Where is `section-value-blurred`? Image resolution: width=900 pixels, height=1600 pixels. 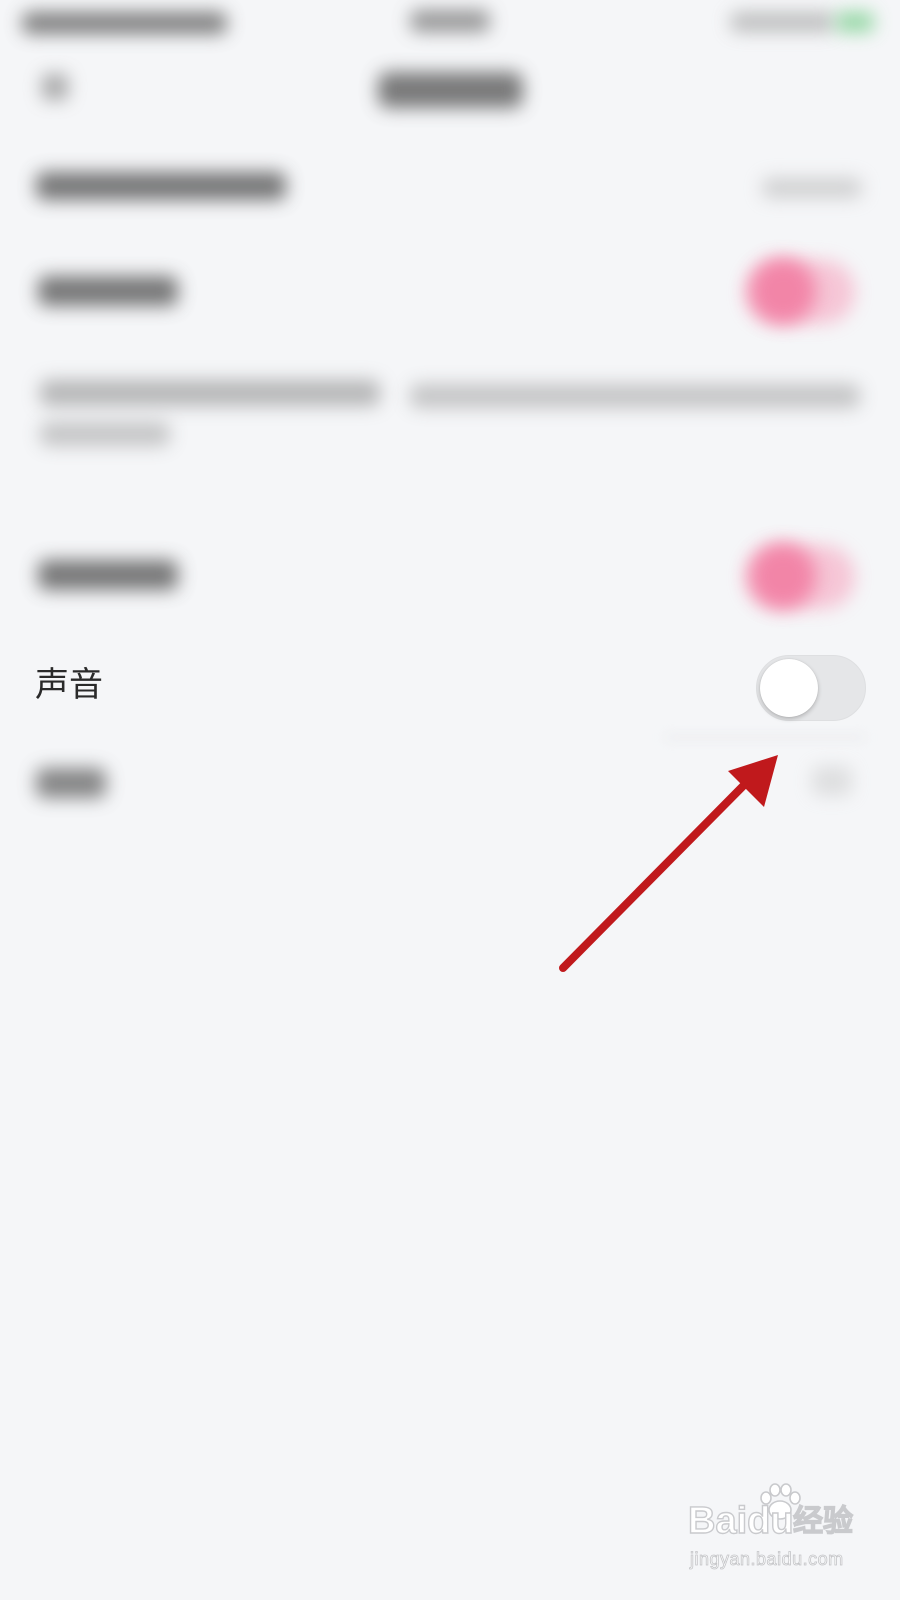 section-value-blurred is located at coordinates (812, 188).